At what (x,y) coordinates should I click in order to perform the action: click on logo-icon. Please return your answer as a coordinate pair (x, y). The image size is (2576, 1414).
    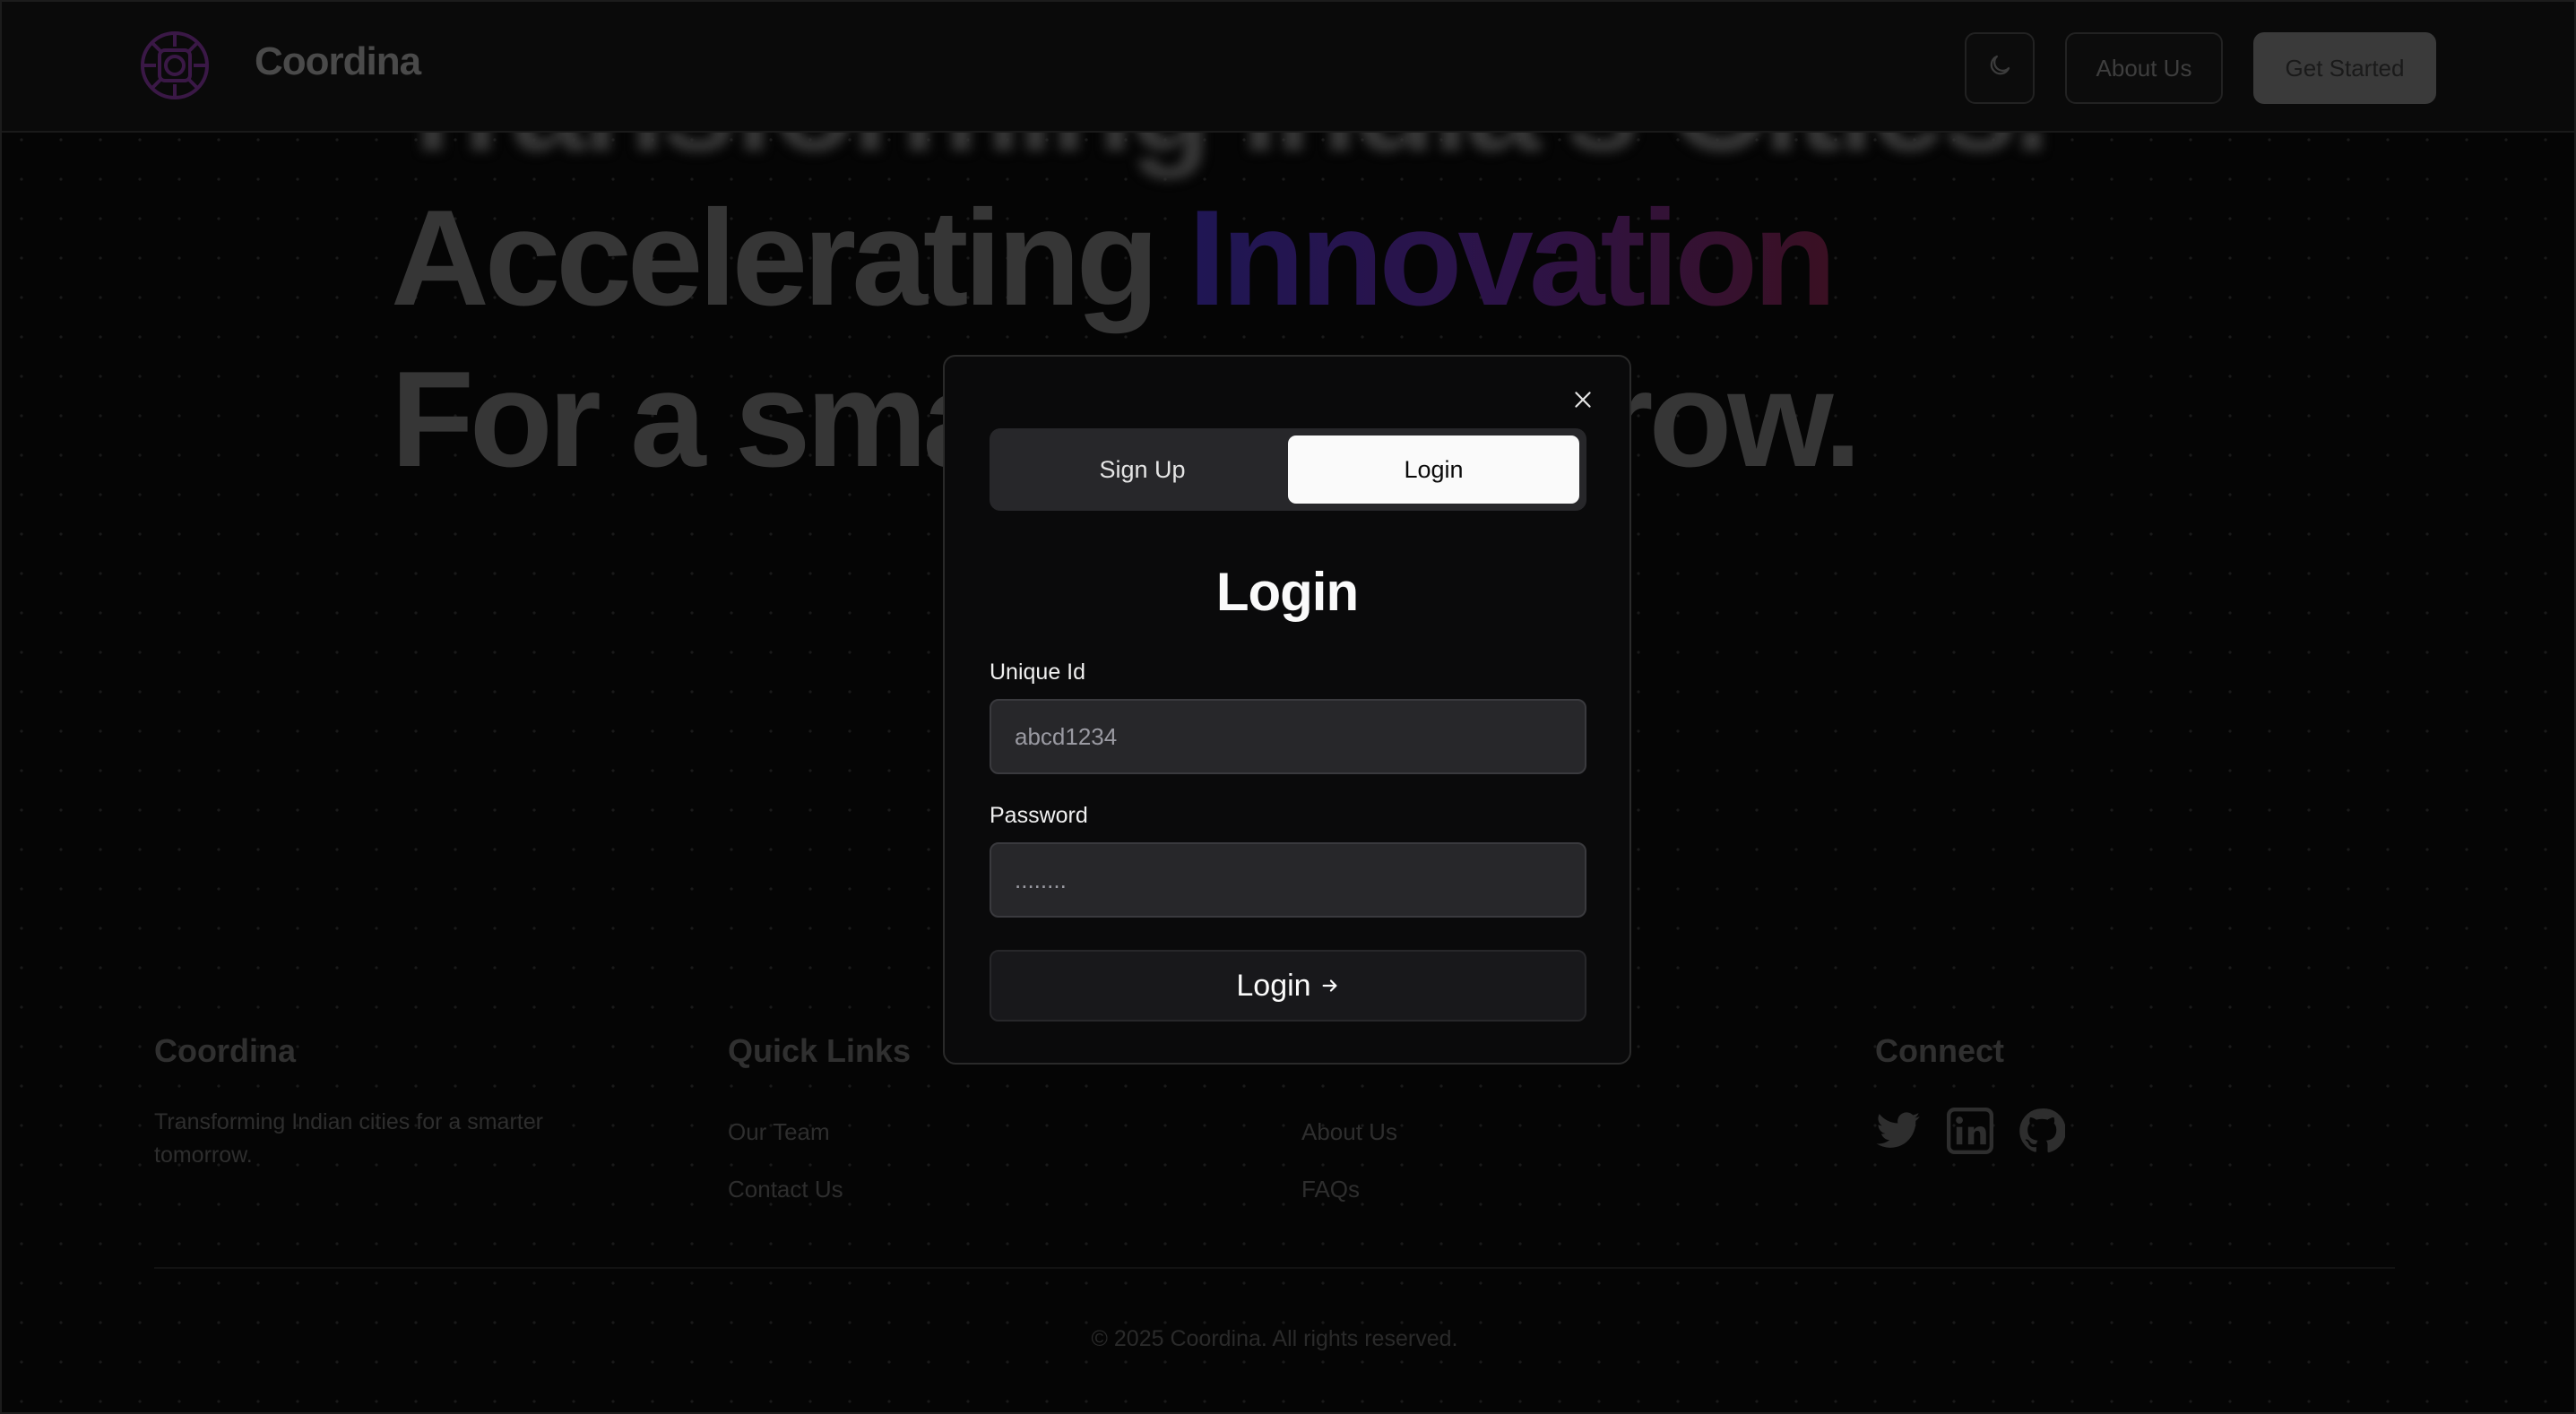
    Looking at the image, I should click on (175, 65).